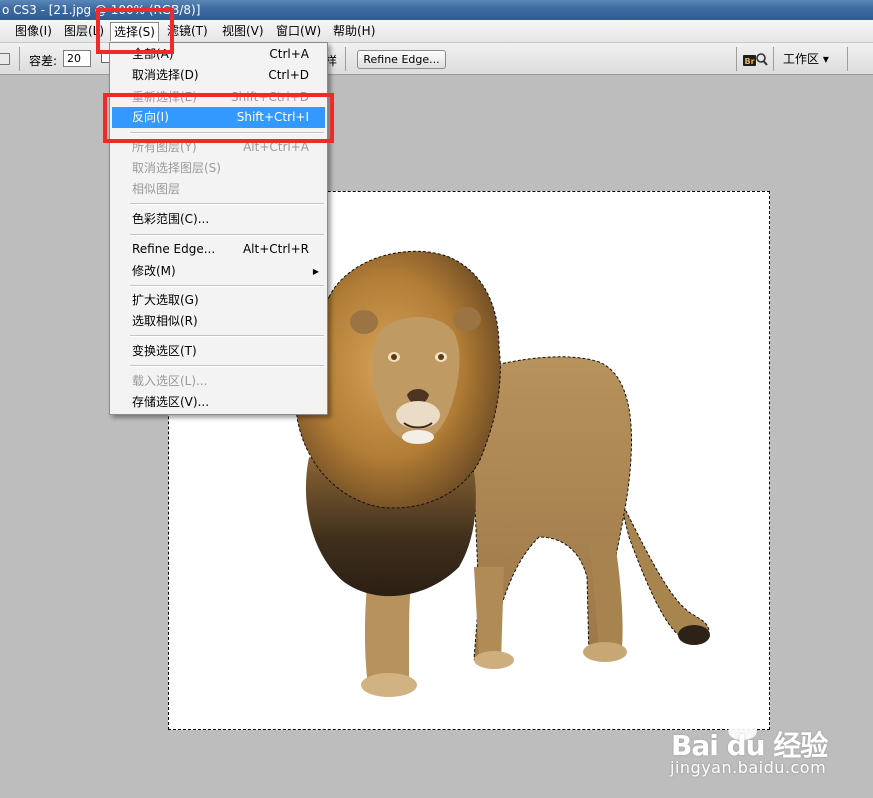  I want to click on menu-item-similar: 选取相似(R), so click(218, 321).